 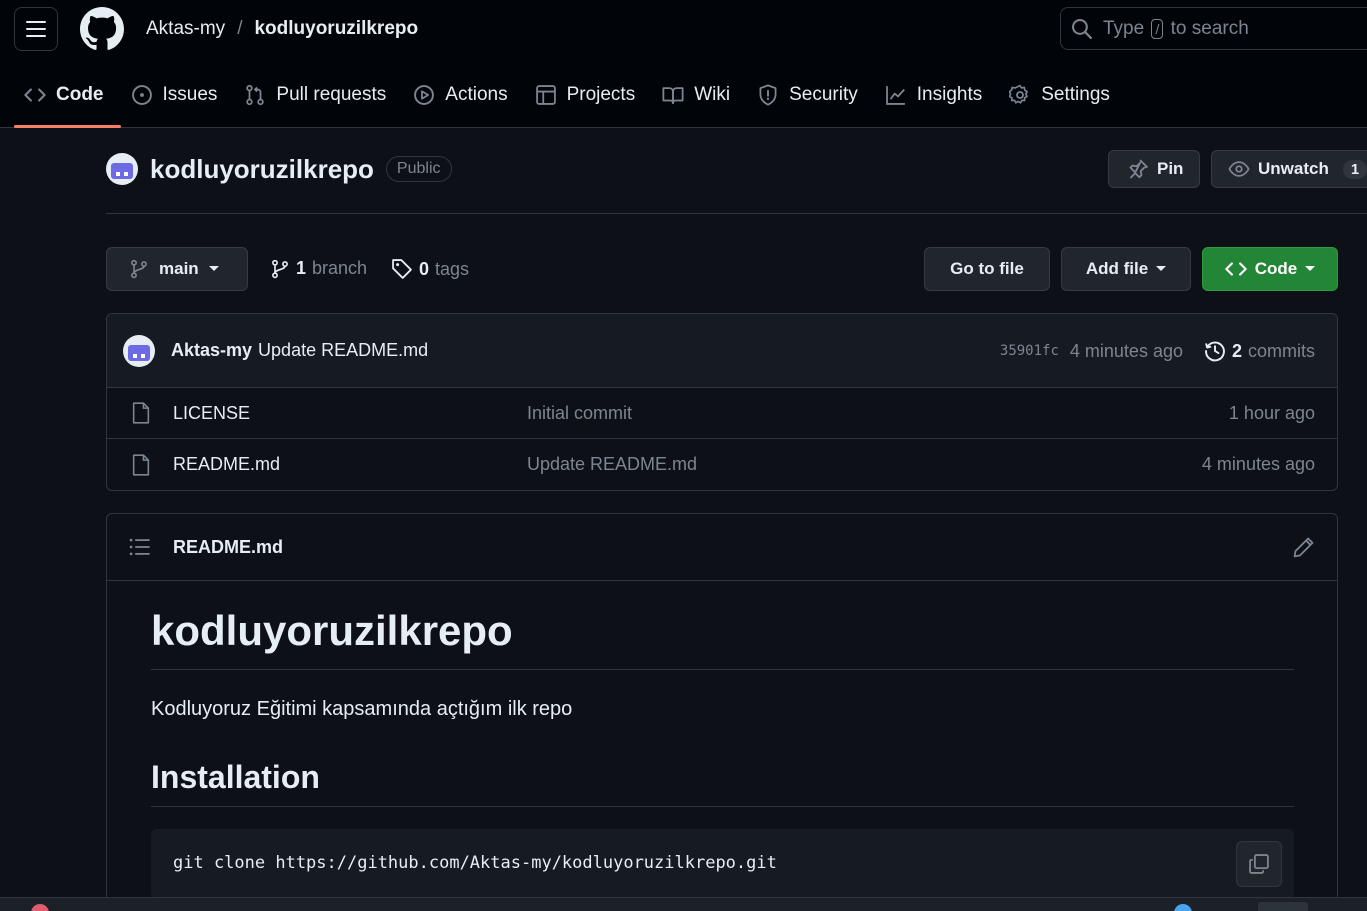 What do you see at coordinates (185, 29) in the screenshot?
I see `breadcrumb-owner: Aktas-my` at bounding box center [185, 29].